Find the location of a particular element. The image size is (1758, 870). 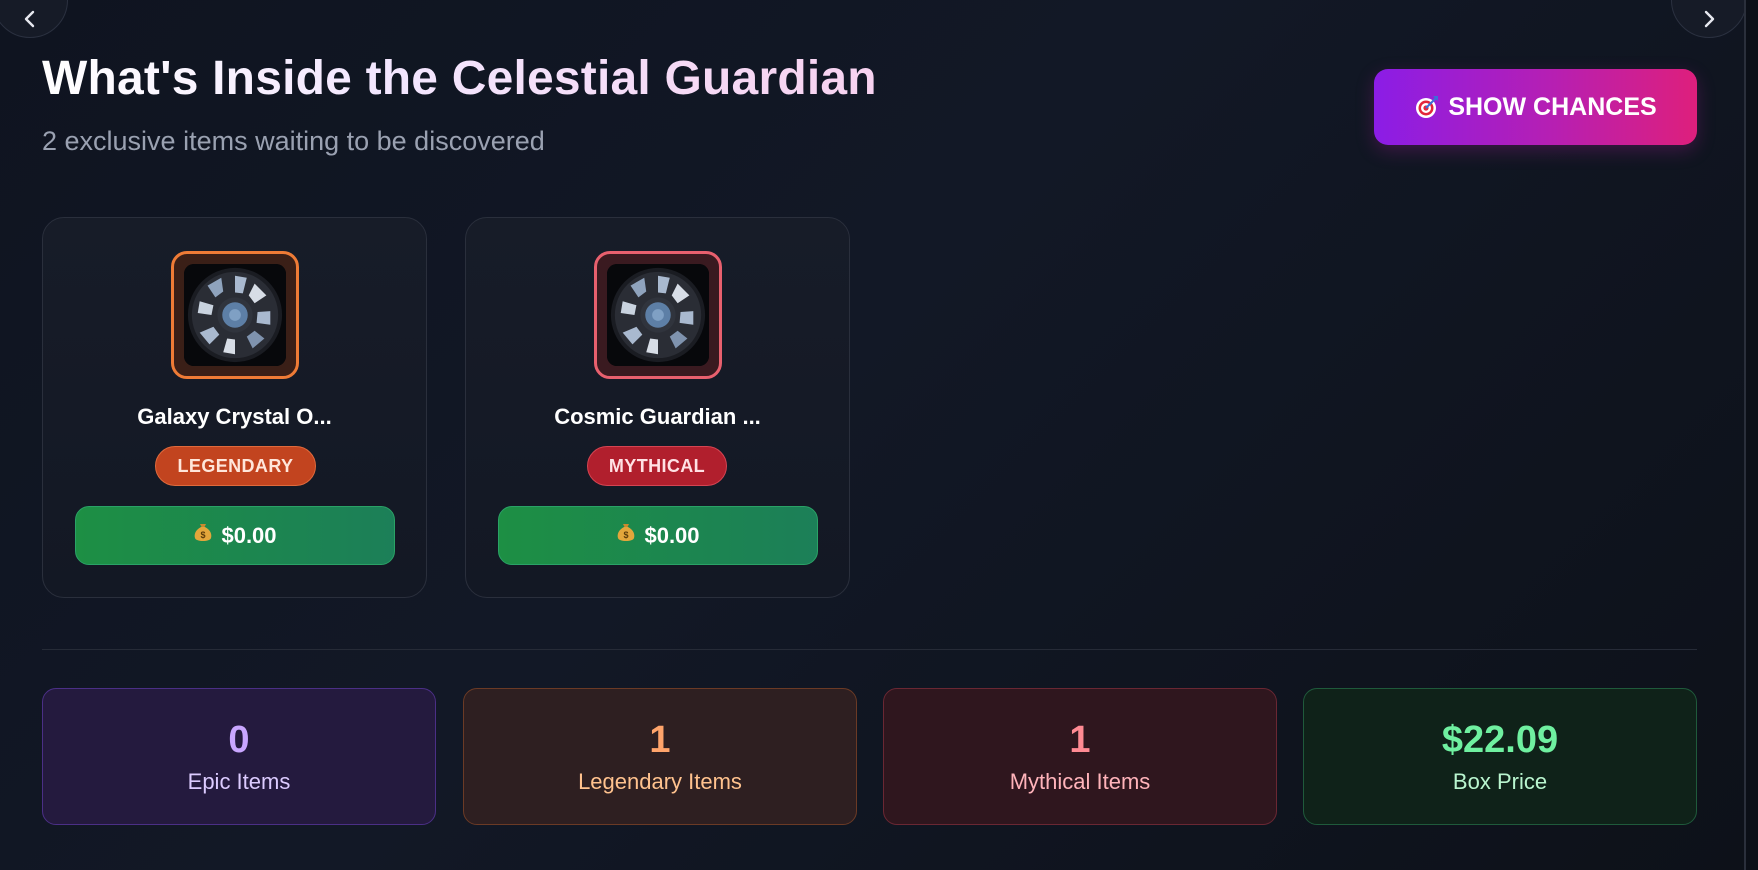

page-title: What's Inside the Celestial Guardian is located at coordinates (459, 79).